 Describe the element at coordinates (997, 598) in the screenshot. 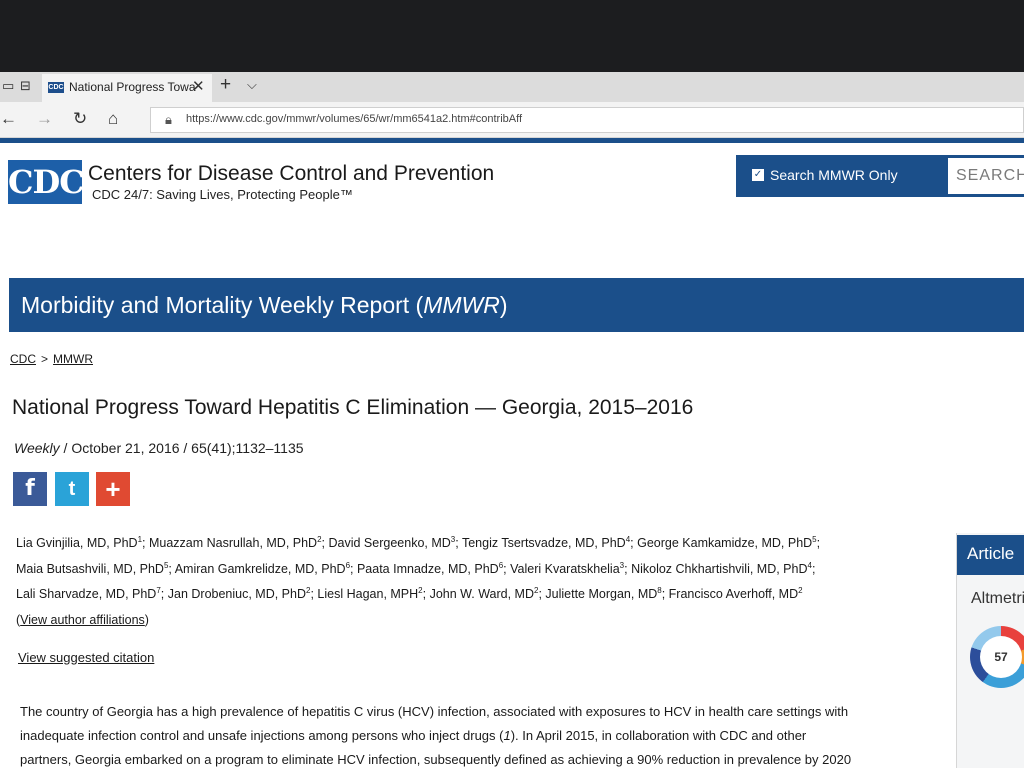

I see `altmetric-label: Altmetric` at that location.